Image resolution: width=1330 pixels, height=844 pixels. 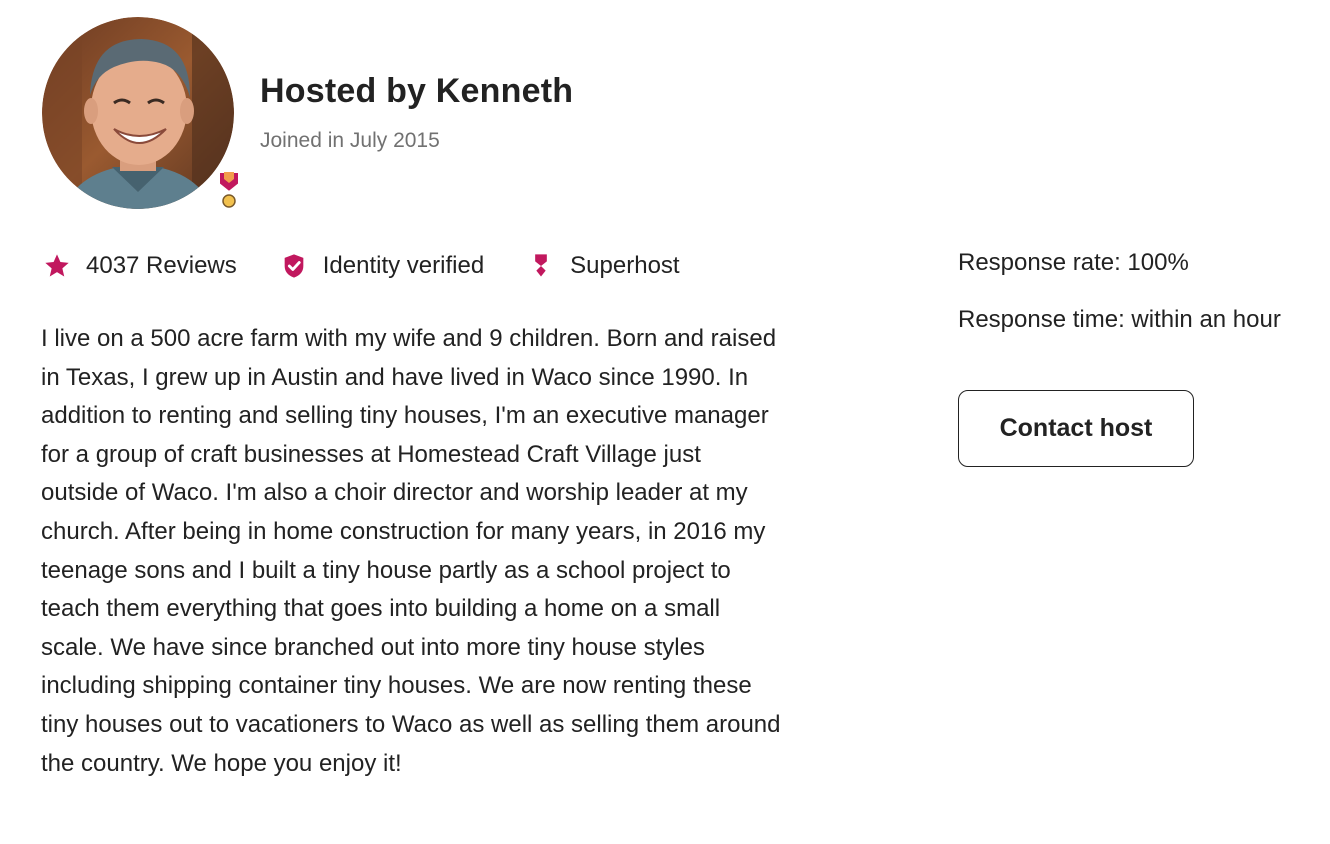 What do you see at coordinates (1119, 319) in the screenshot?
I see `response-time: Response time: within an hour` at bounding box center [1119, 319].